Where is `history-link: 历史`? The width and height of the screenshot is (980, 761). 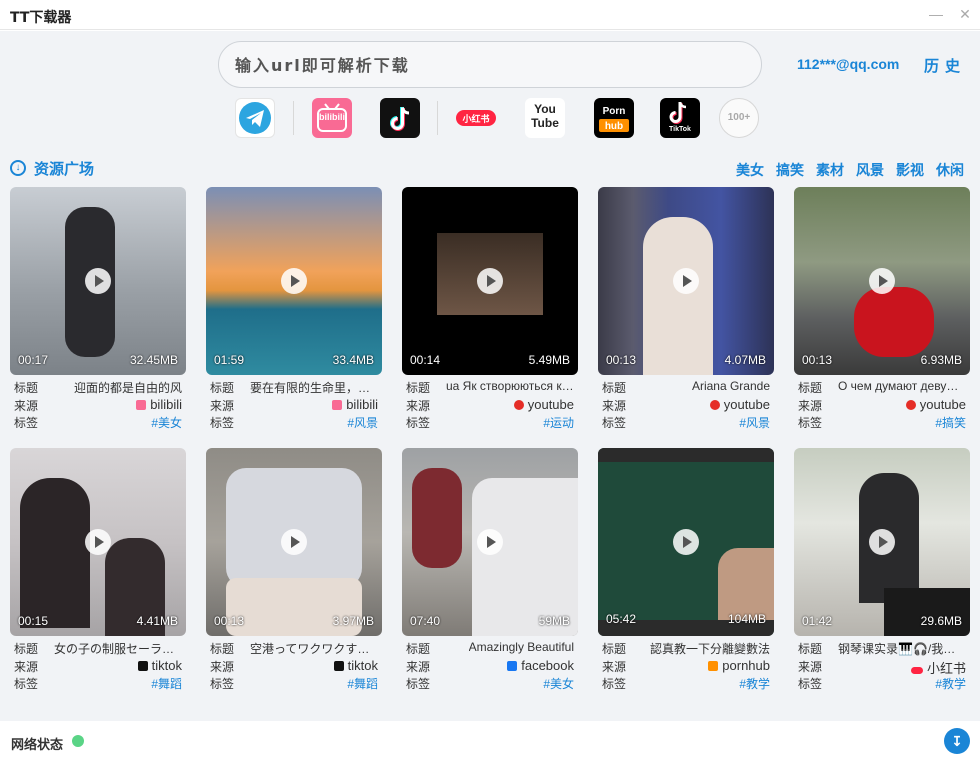 history-link: 历史 is located at coordinates (945, 65).